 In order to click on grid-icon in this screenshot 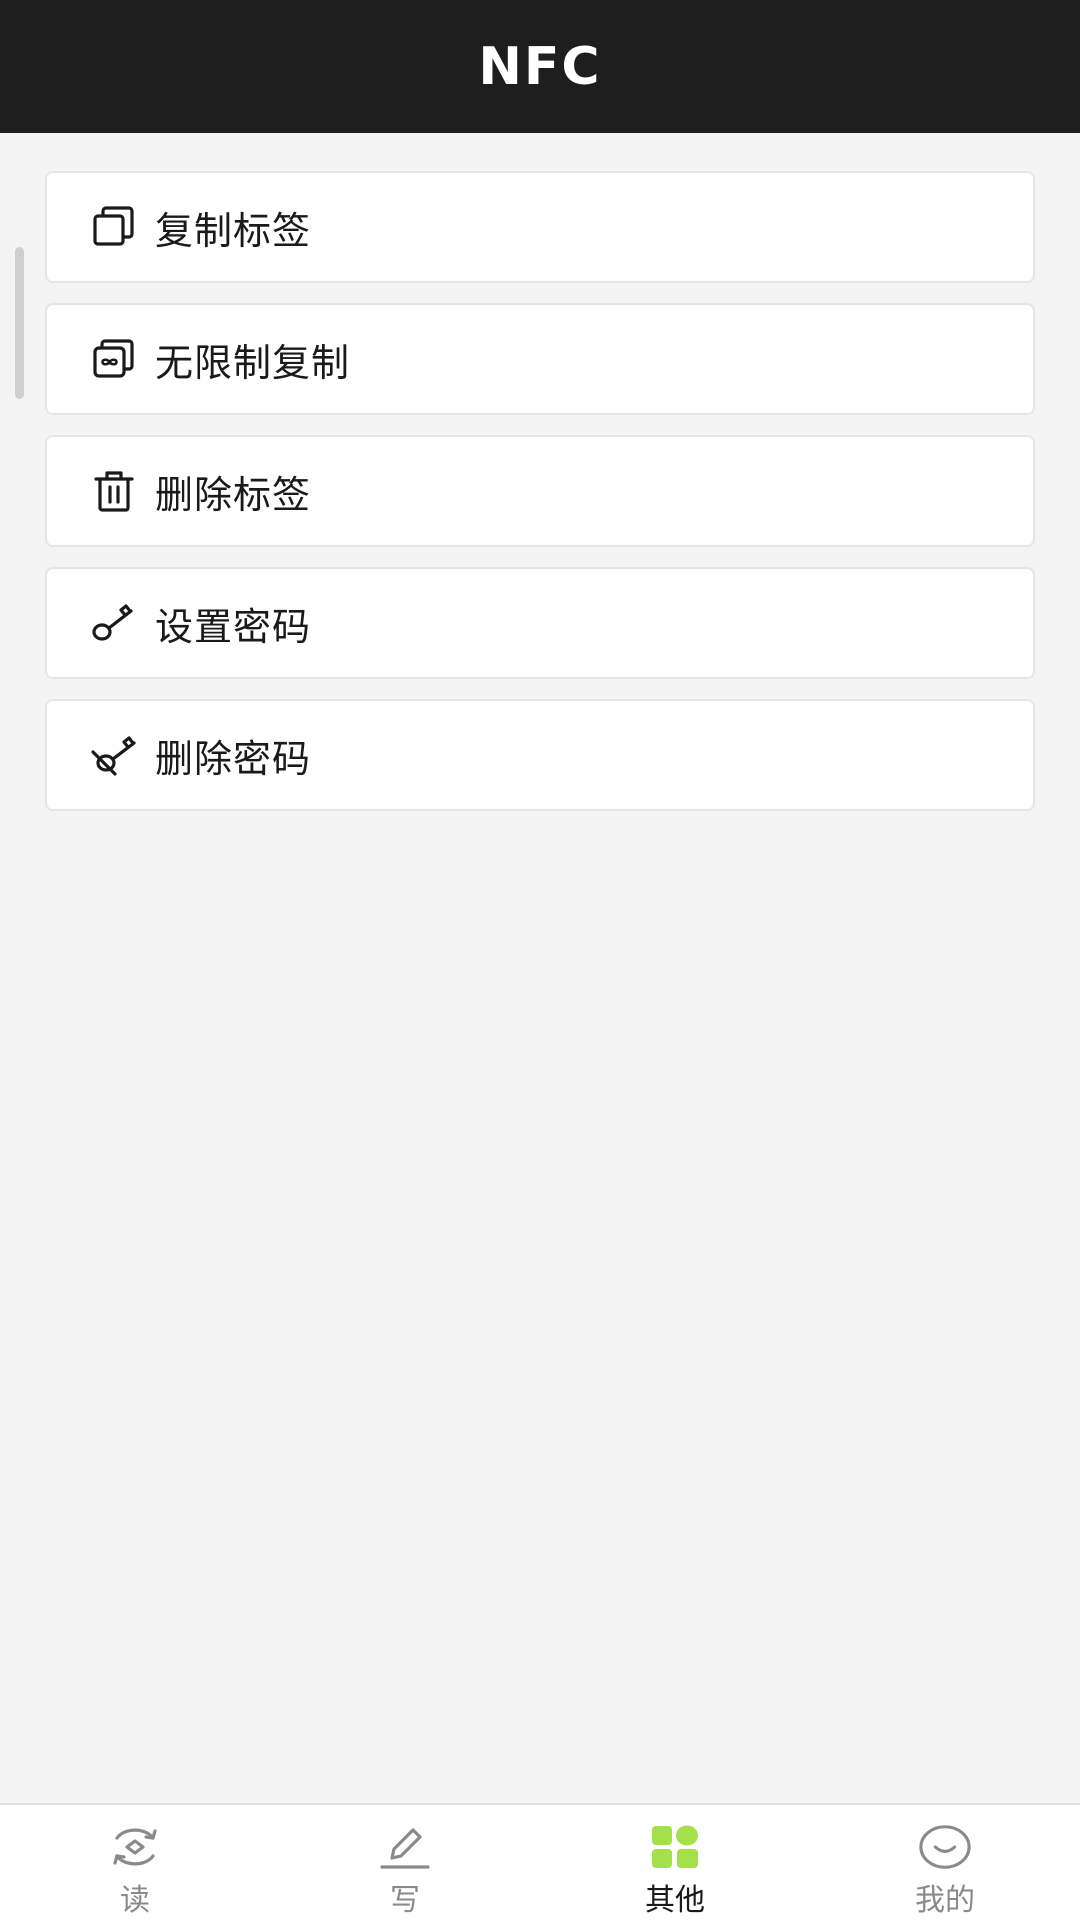, I will do `click(675, 1847)`.